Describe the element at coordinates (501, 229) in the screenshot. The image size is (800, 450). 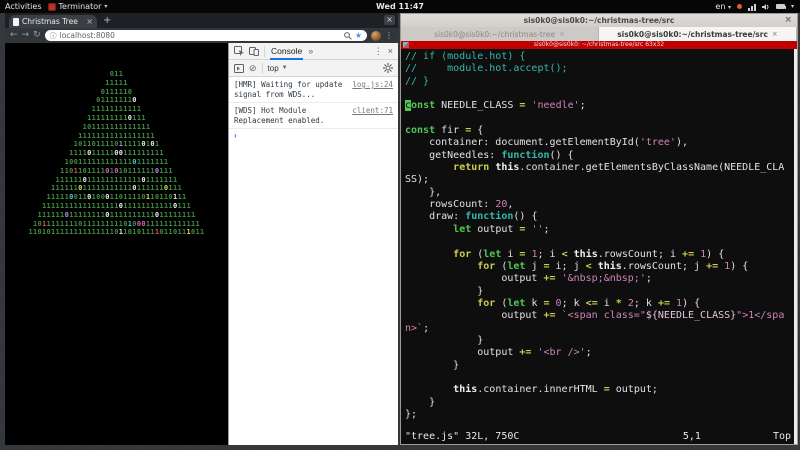
I see `code-line: let output = '';` at that location.